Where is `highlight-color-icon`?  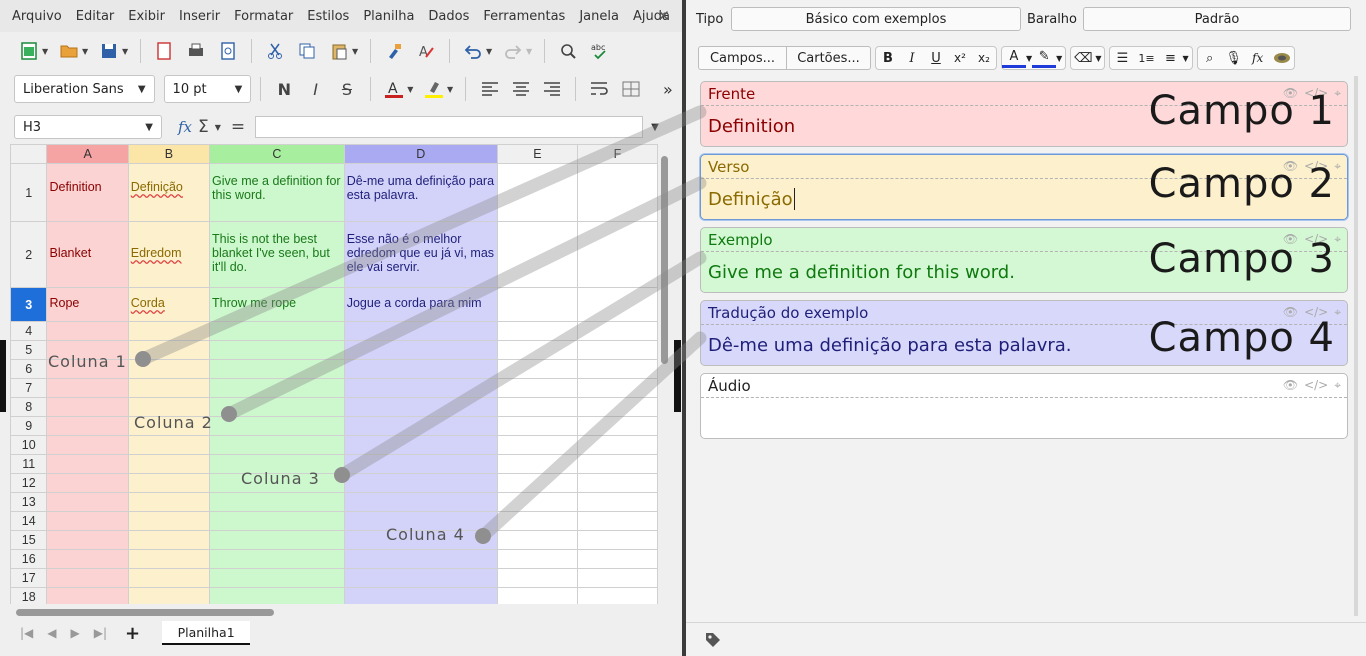
highlight-color-icon is located at coordinates (434, 89).